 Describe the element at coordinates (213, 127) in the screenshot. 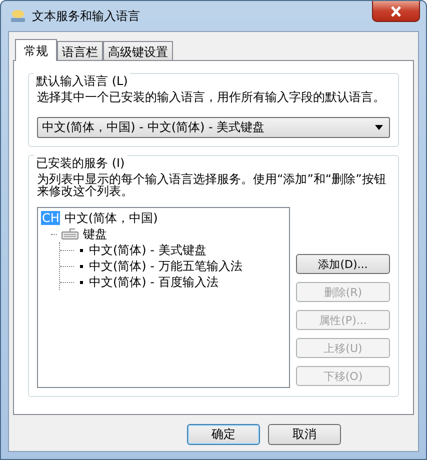

I see `language-dropdown: 中文(简体，中国) - 中文(简体) - 美式键盘` at that location.